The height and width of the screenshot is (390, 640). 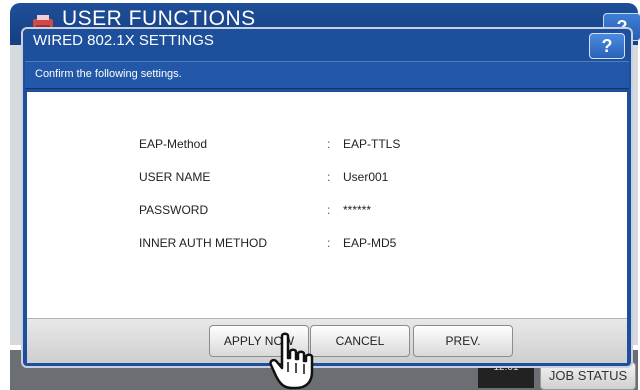 What do you see at coordinates (327, 75) in the screenshot?
I see `message-bar: Confirm the following settings.` at bounding box center [327, 75].